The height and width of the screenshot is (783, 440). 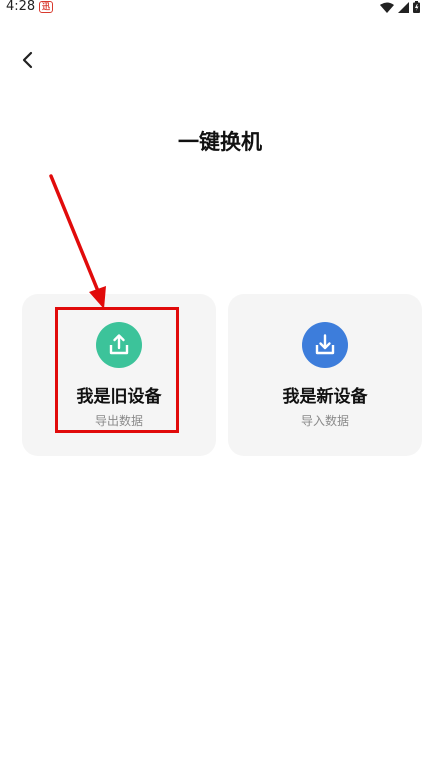 What do you see at coordinates (325, 397) in the screenshot?
I see `new-device-title: 我是新设备` at bounding box center [325, 397].